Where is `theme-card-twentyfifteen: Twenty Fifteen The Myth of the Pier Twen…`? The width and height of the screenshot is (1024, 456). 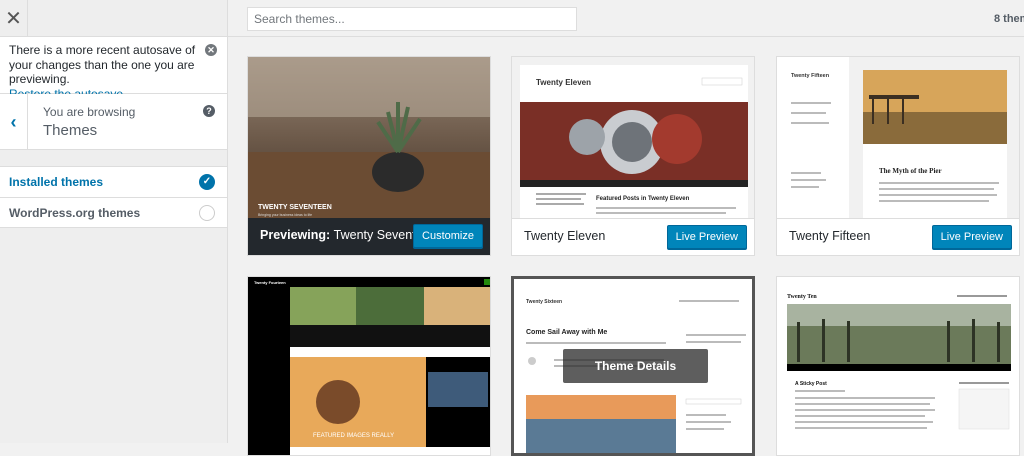
theme-card-twentyfifteen: Twenty Fifteen The Myth of the Pier Twen… is located at coordinates (898, 156).